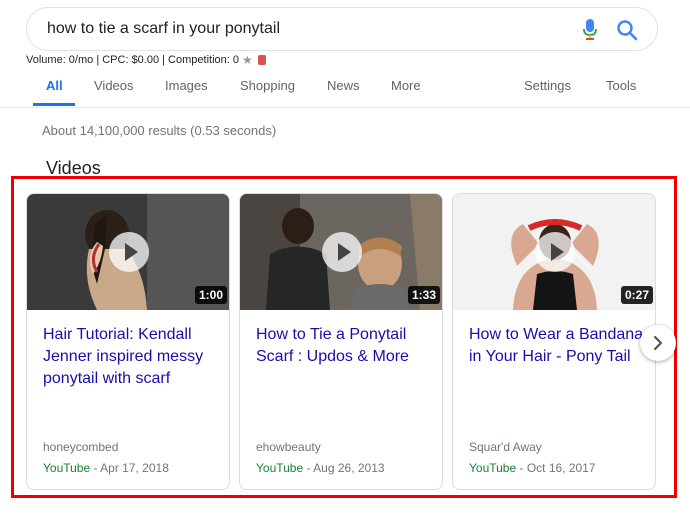  I want to click on video-meta: YouTube - Aug 26, 2013, so click(320, 468).